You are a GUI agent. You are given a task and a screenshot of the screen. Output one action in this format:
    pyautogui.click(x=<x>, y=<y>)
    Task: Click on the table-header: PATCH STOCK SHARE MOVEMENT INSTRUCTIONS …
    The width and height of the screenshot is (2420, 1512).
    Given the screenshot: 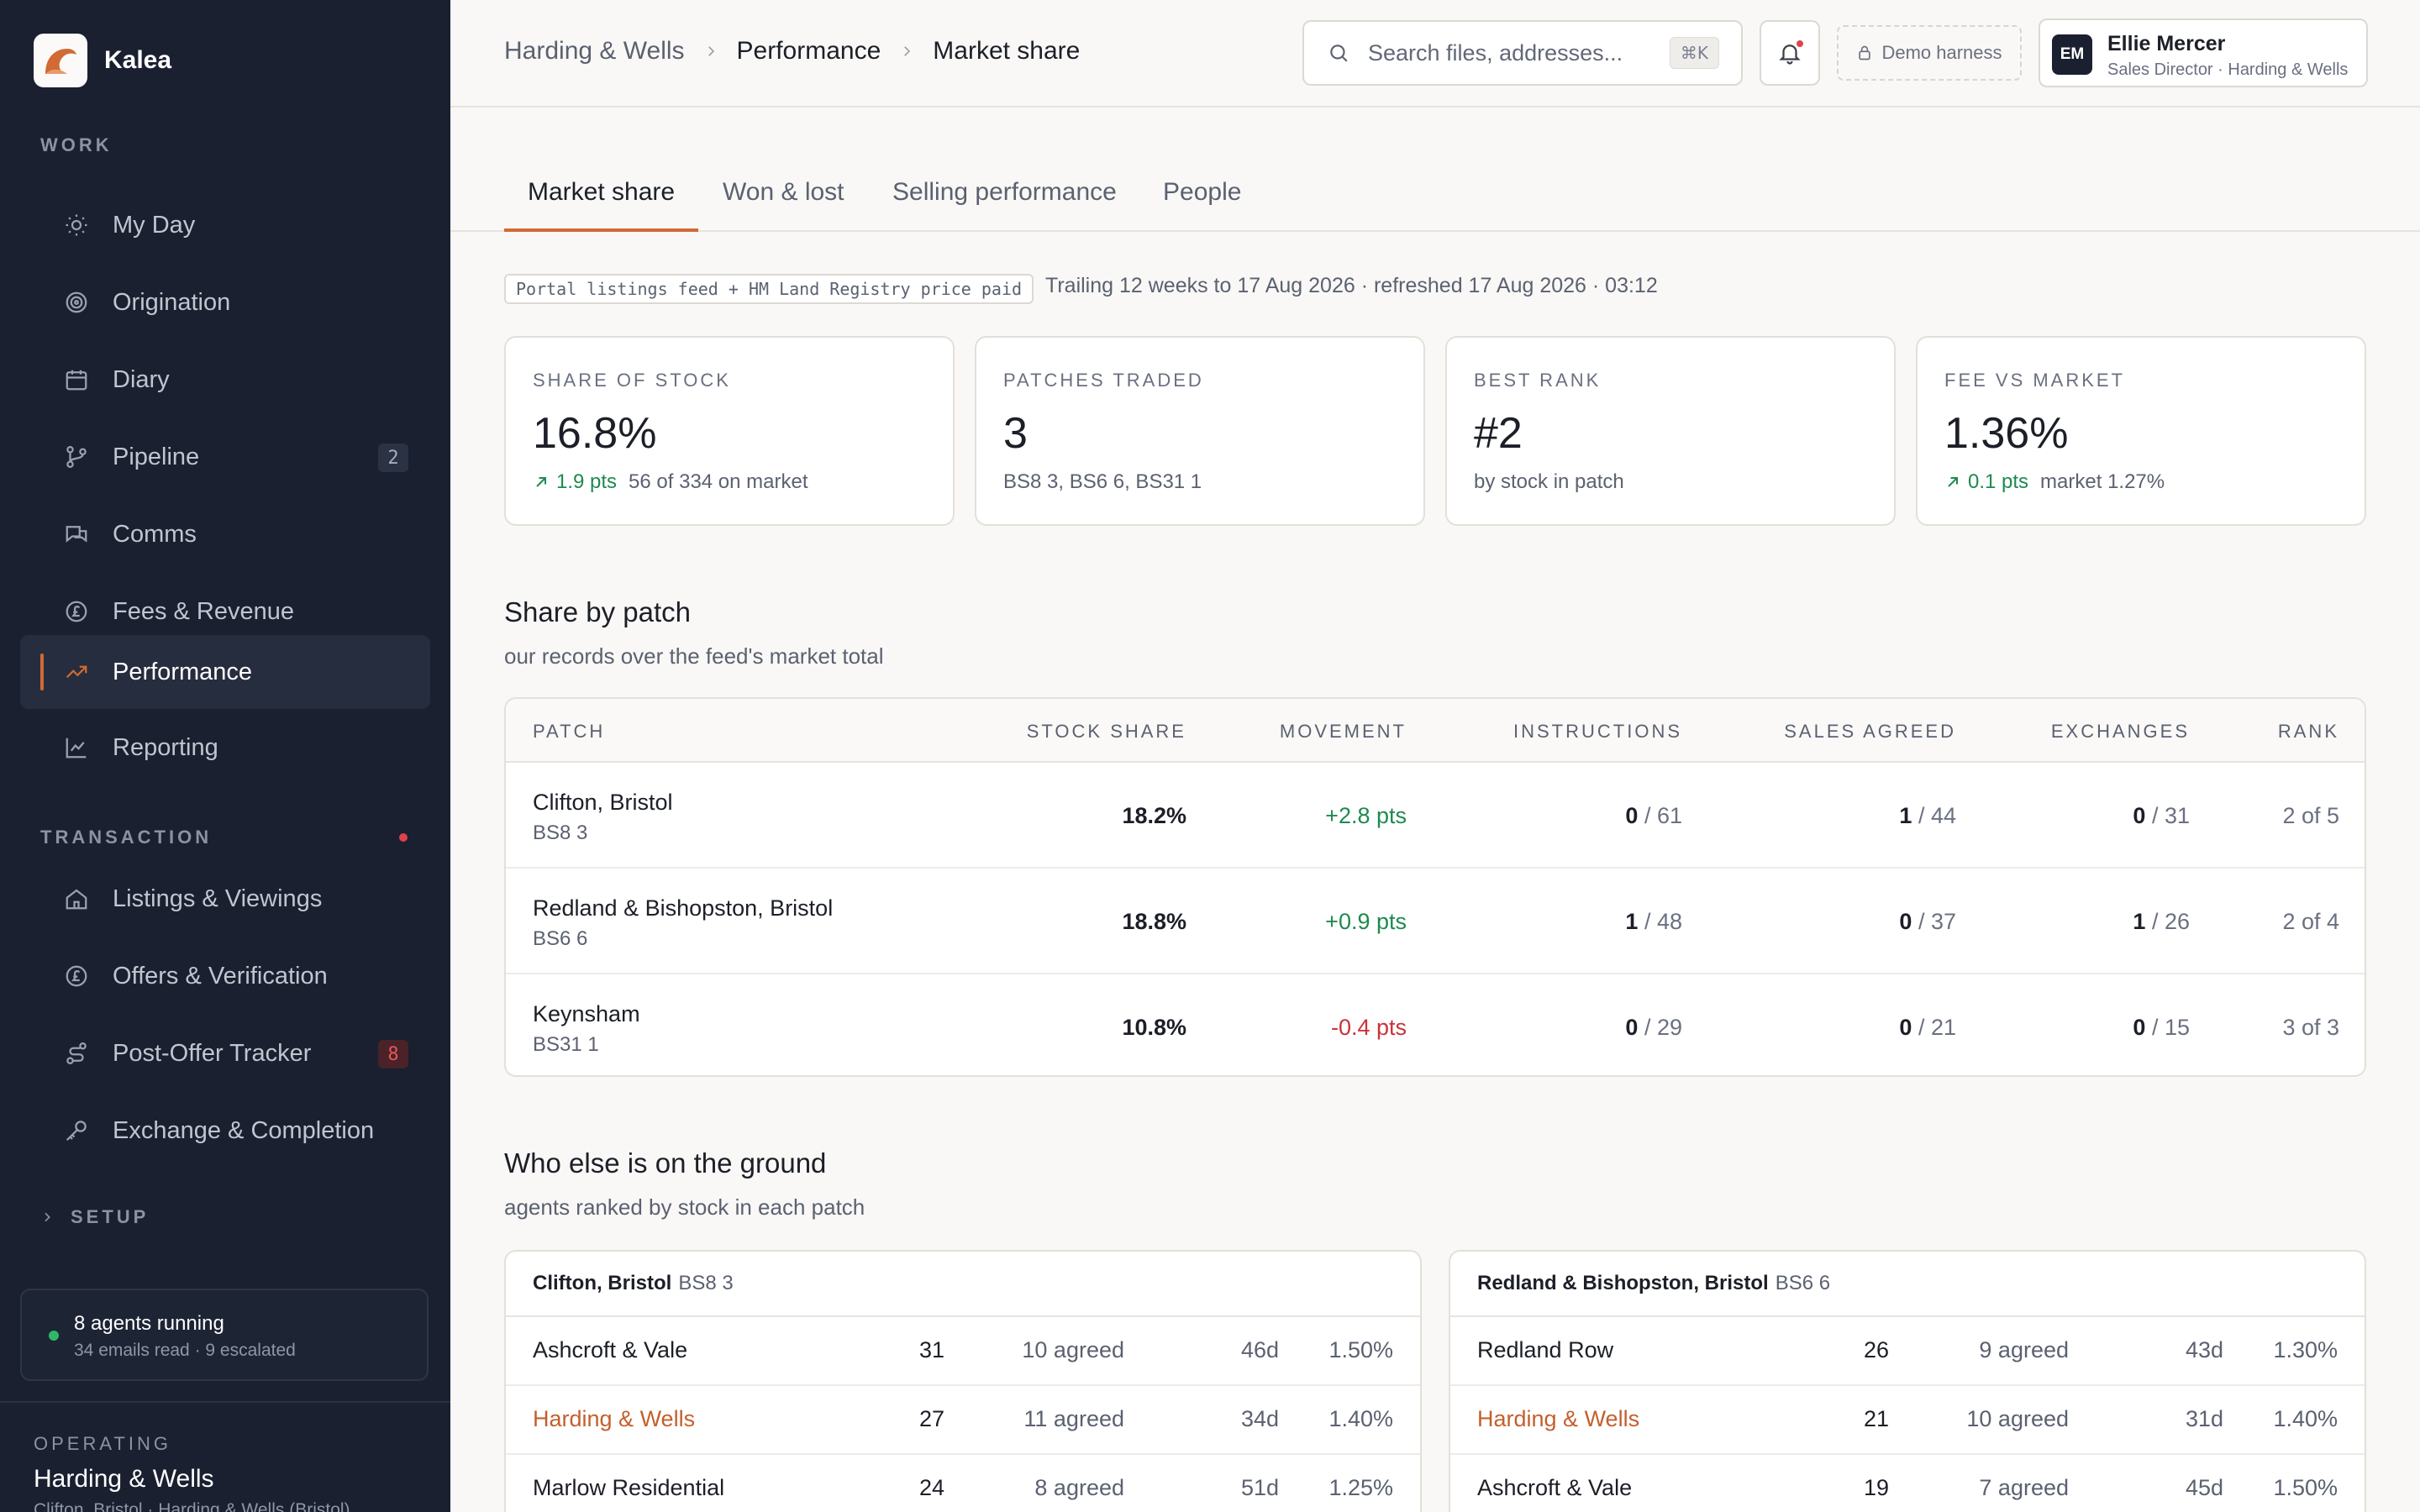 What is the action you would take?
    pyautogui.click(x=1436, y=731)
    